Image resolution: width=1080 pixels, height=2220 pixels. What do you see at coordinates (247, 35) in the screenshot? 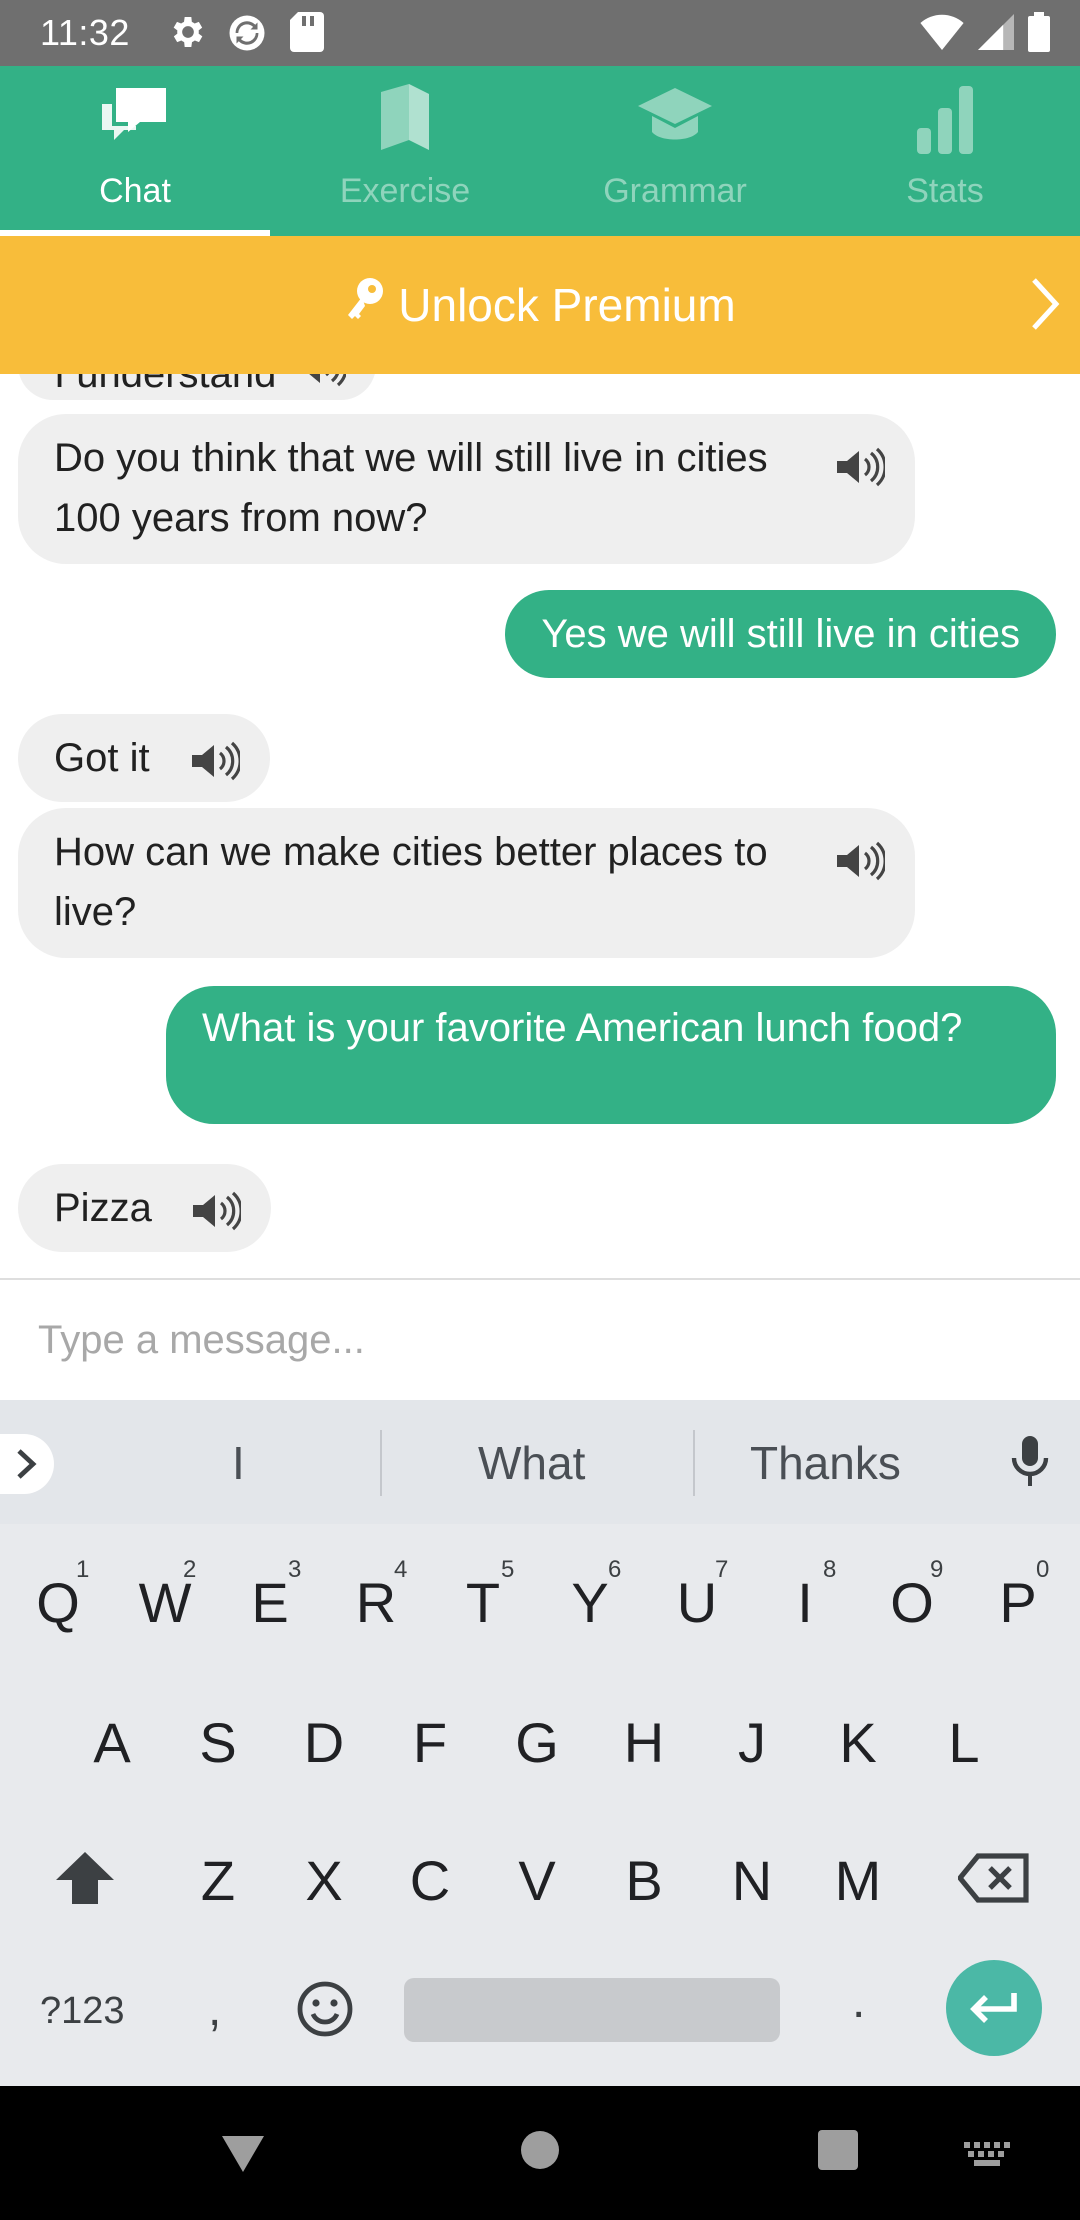
I see `sync-icon` at bounding box center [247, 35].